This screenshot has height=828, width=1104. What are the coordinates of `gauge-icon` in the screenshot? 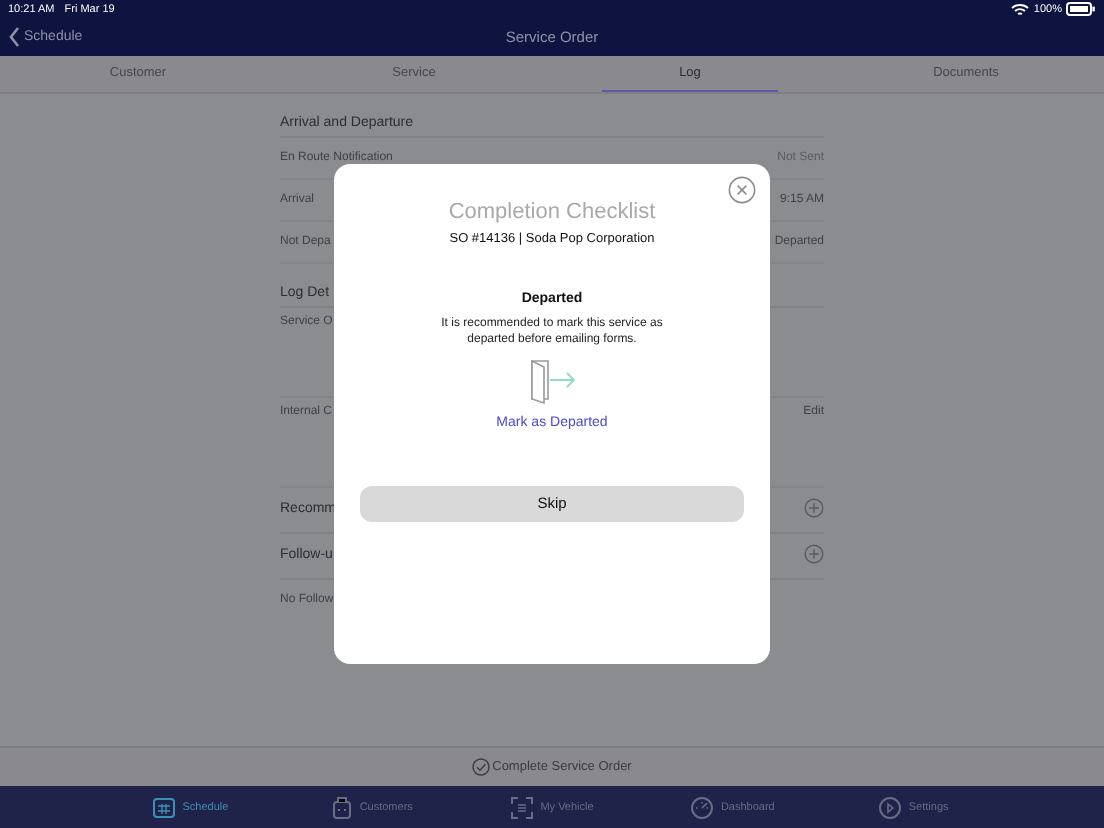 It's located at (702, 807).